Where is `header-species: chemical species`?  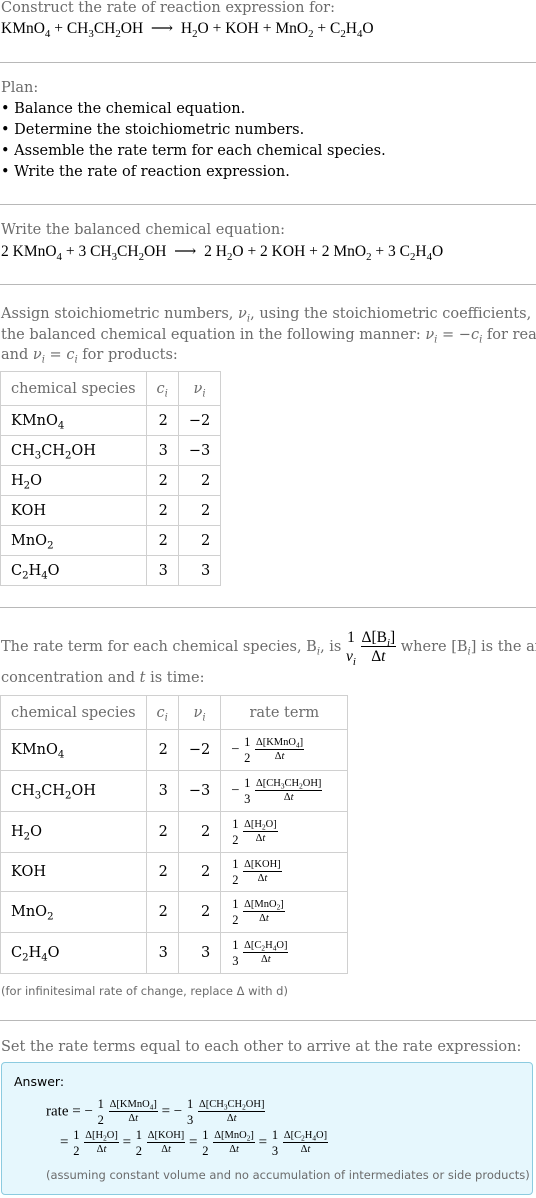 header-species: chemical species is located at coordinates (73, 388).